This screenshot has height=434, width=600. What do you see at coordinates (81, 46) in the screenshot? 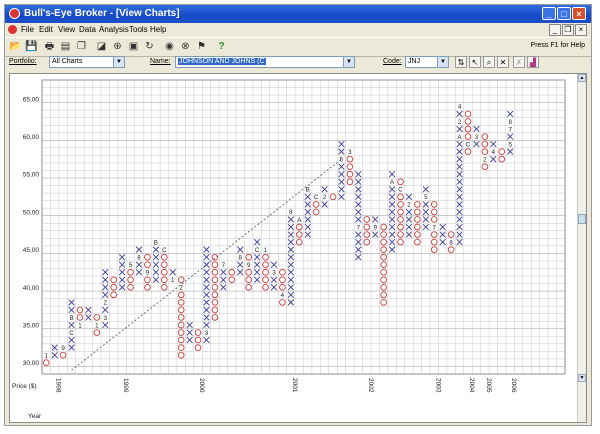
I see `copy-icon: ❐` at bounding box center [81, 46].